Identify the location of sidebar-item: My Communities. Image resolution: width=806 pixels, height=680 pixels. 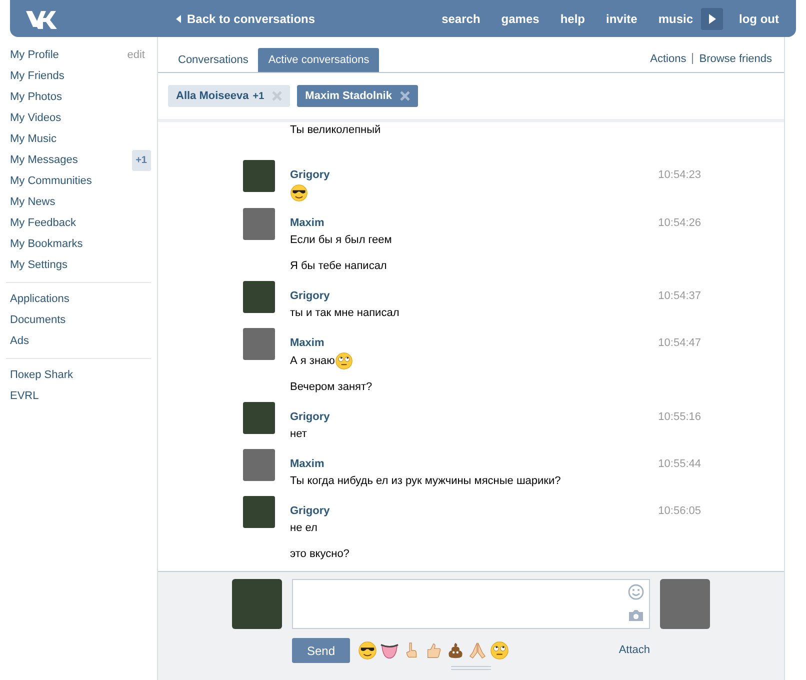
(51, 181).